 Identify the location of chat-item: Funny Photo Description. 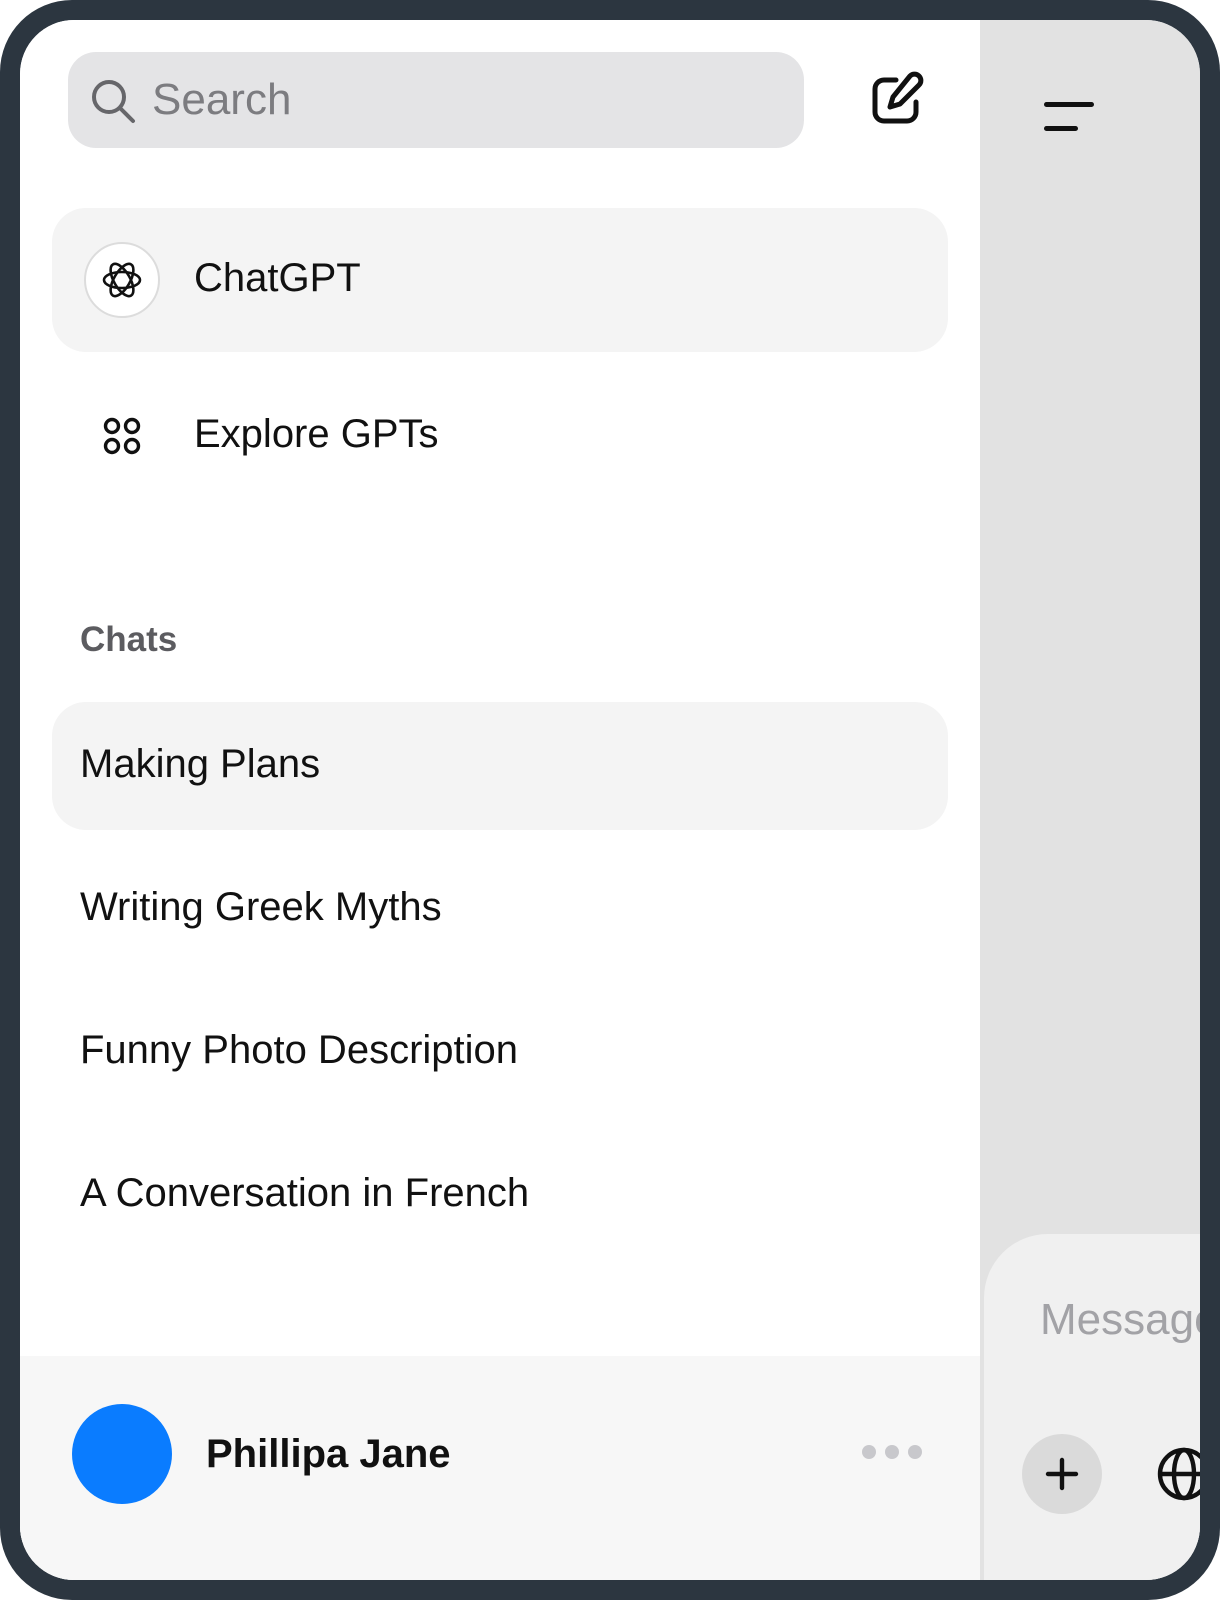
(500, 1052).